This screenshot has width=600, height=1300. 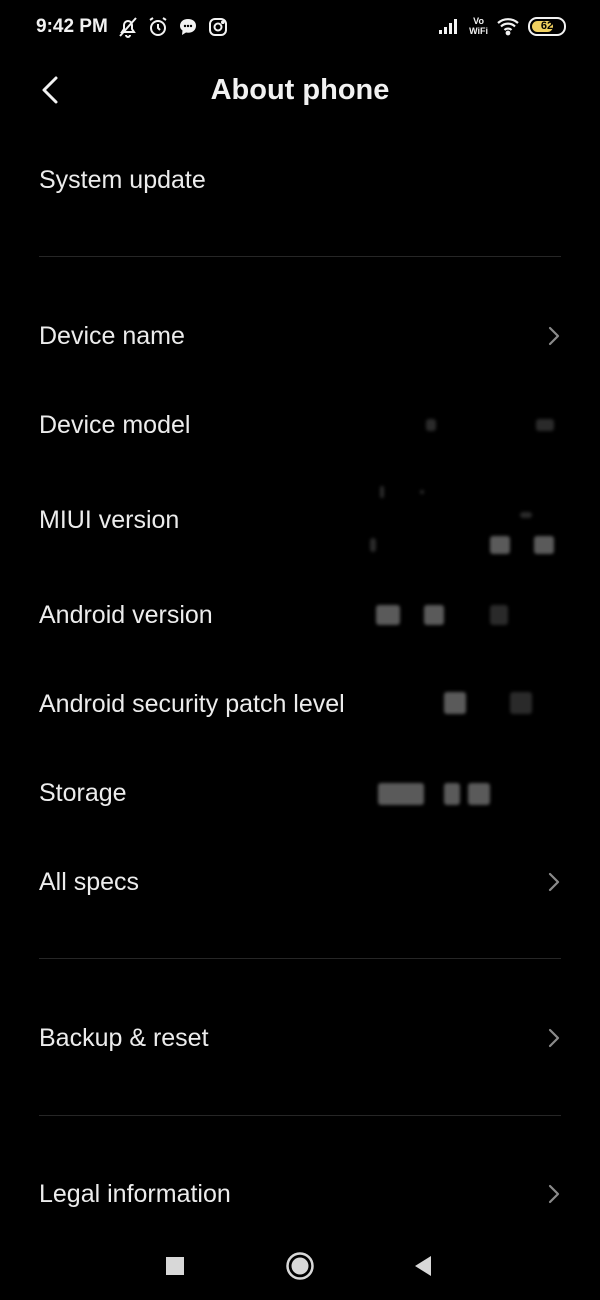 I want to click on wifi-icon, so click(x=508, y=27).